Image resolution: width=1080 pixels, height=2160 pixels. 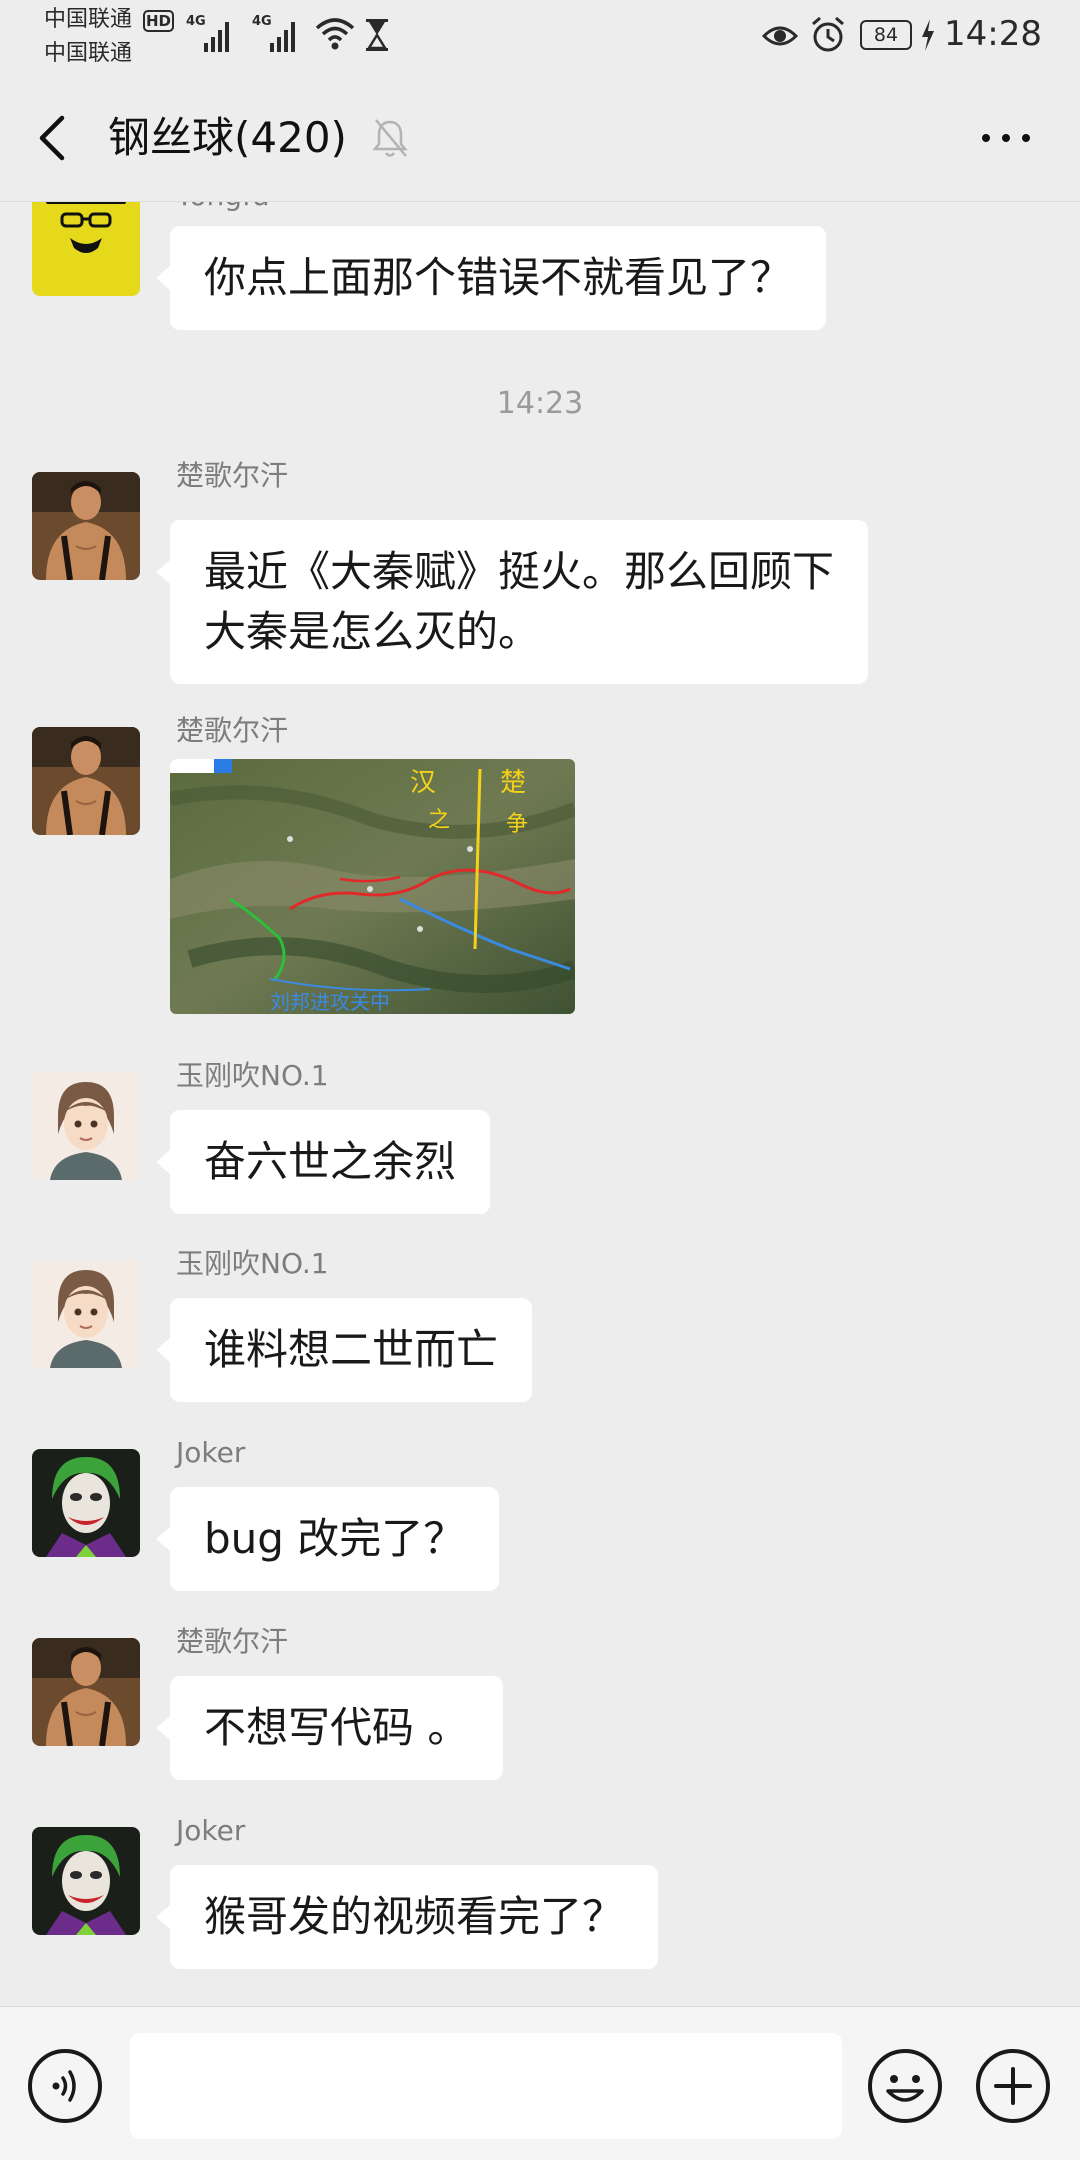 What do you see at coordinates (780, 36) in the screenshot?
I see `eye-icon` at bounding box center [780, 36].